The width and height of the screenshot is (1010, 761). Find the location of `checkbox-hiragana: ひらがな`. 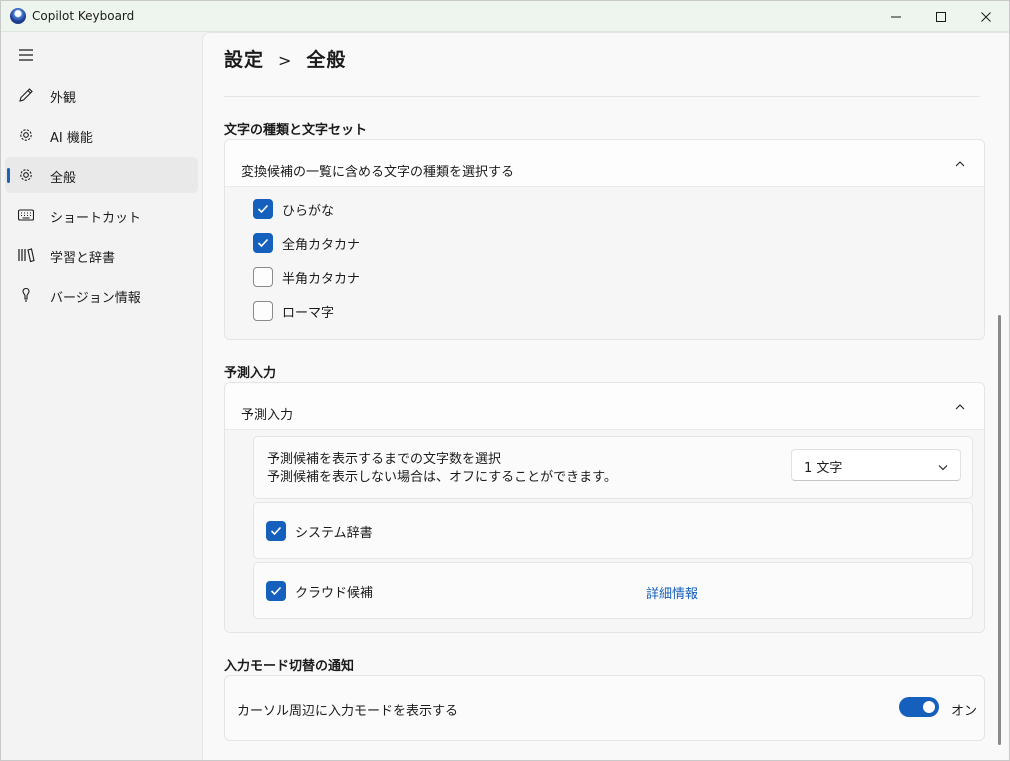

checkbox-hiragana: ひらがな is located at coordinates (293, 209).